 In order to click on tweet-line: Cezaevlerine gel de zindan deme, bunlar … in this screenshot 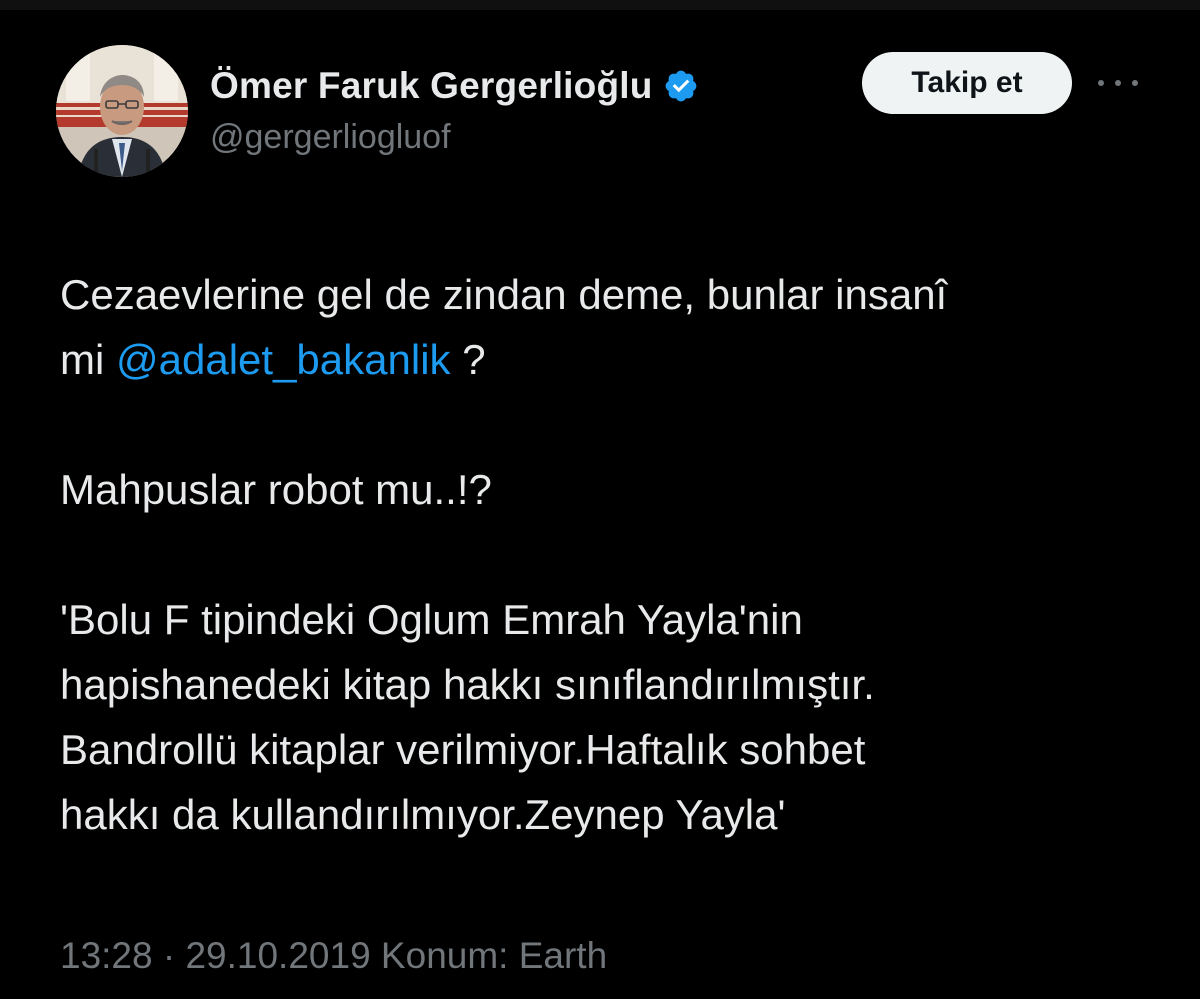, I will do `click(504, 294)`.